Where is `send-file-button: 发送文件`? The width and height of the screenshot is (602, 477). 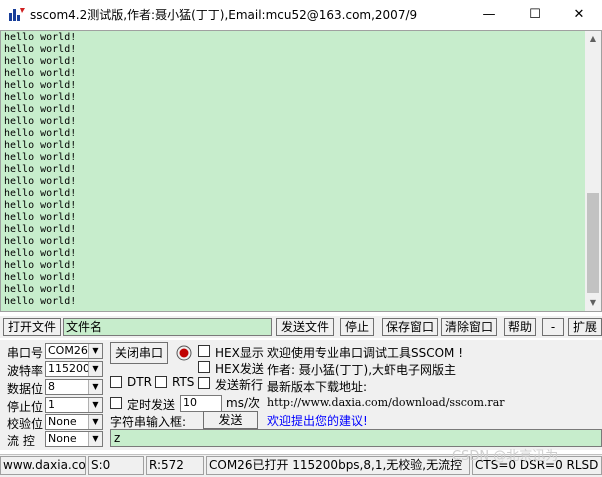
send-file-button: 发送文件 is located at coordinates (305, 327).